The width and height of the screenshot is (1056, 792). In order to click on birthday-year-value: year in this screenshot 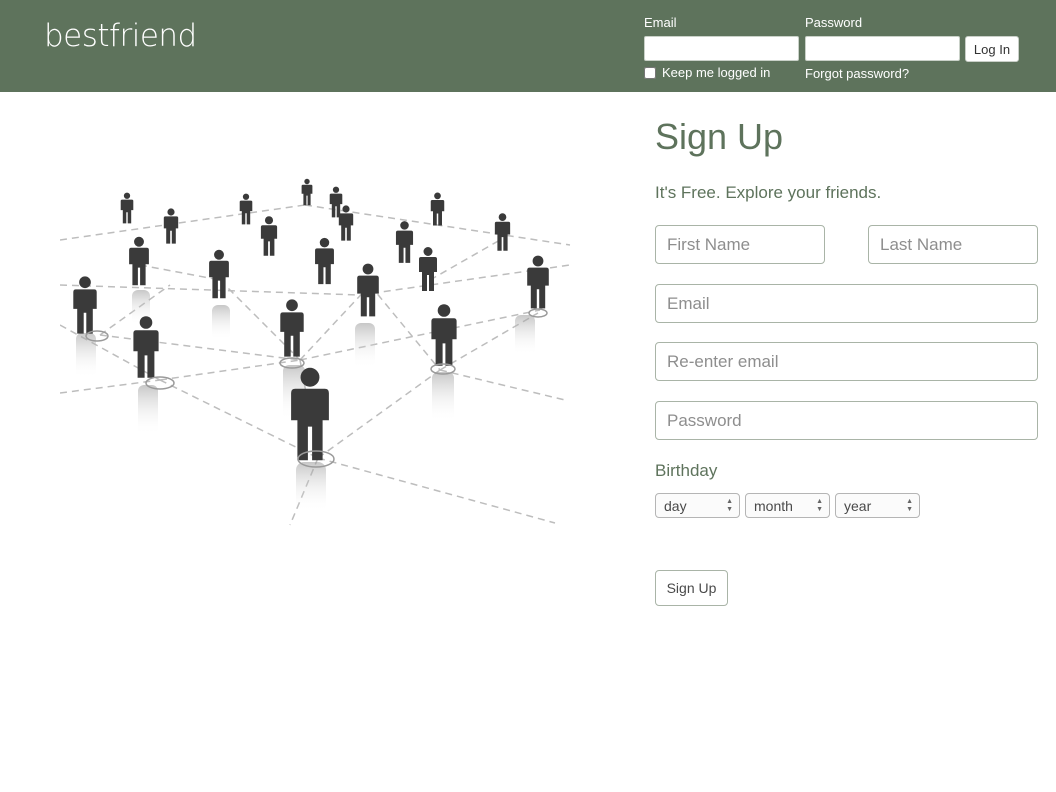, I will do `click(858, 505)`.